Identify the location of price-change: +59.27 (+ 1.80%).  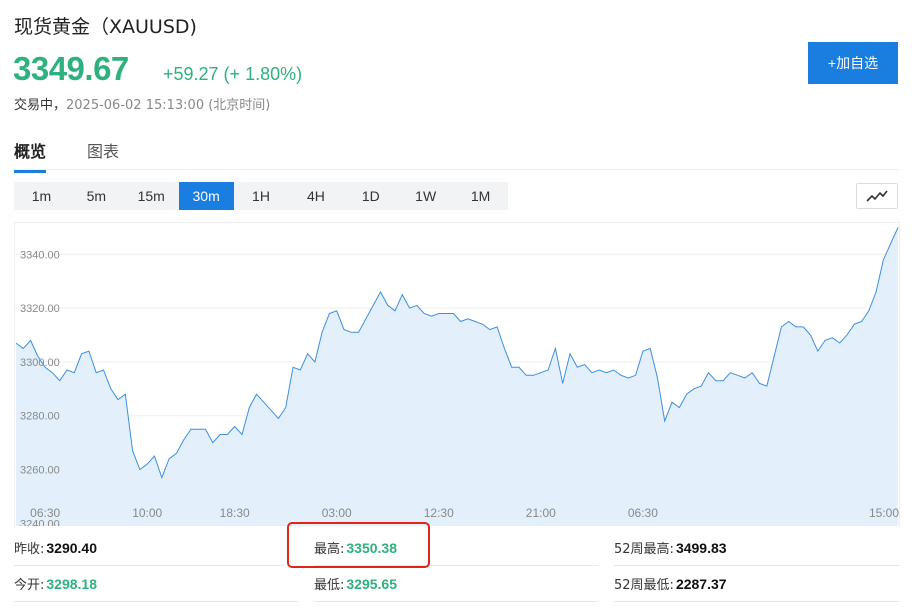
(233, 74).